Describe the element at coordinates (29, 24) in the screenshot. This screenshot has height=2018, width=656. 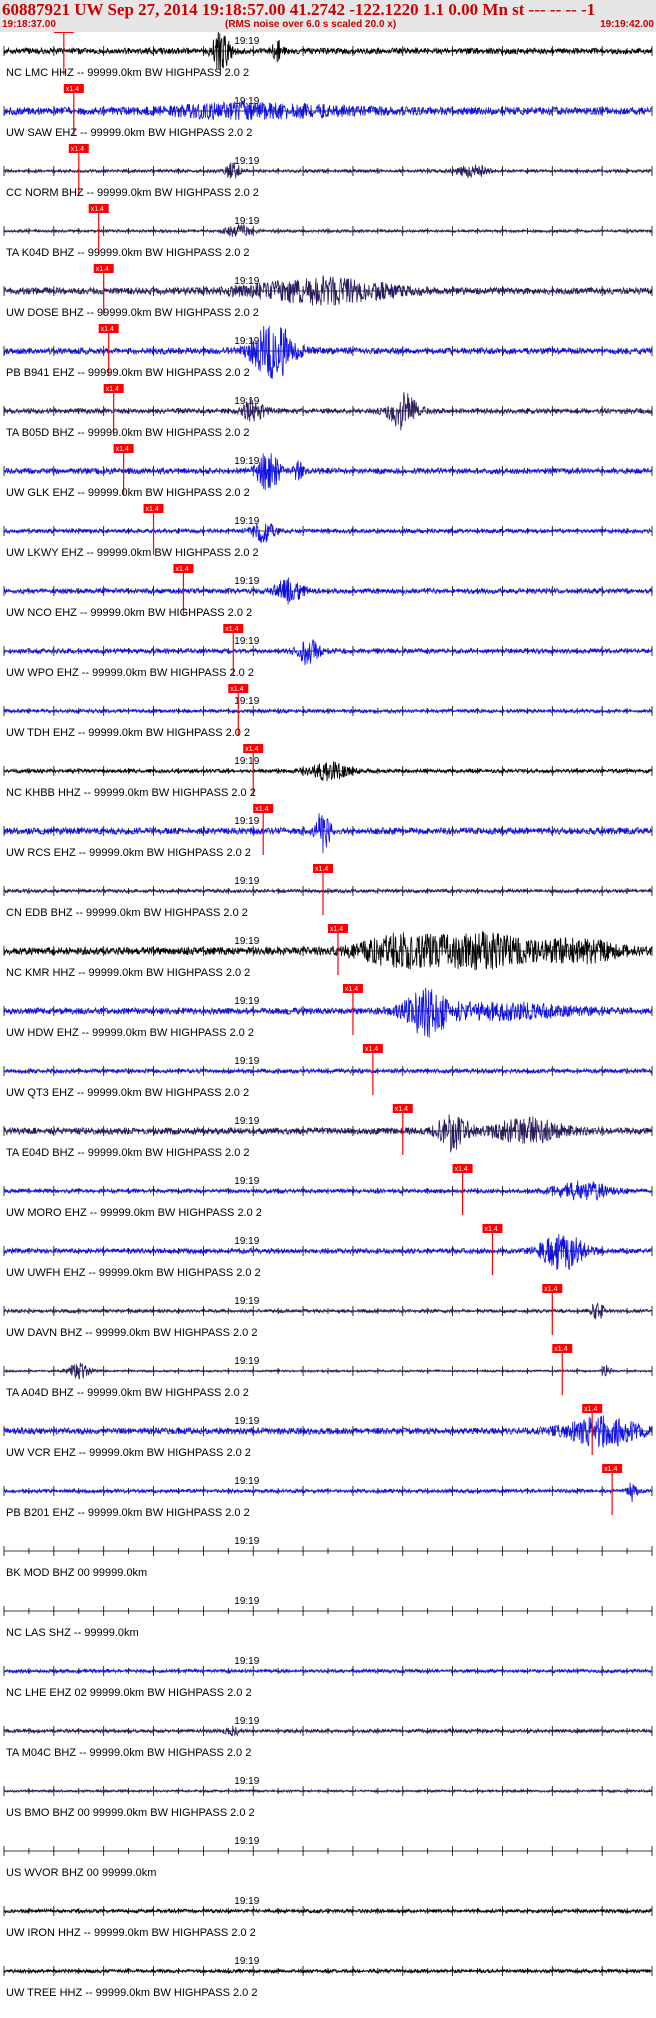
I see `start-time: 19:18:37.00` at that location.